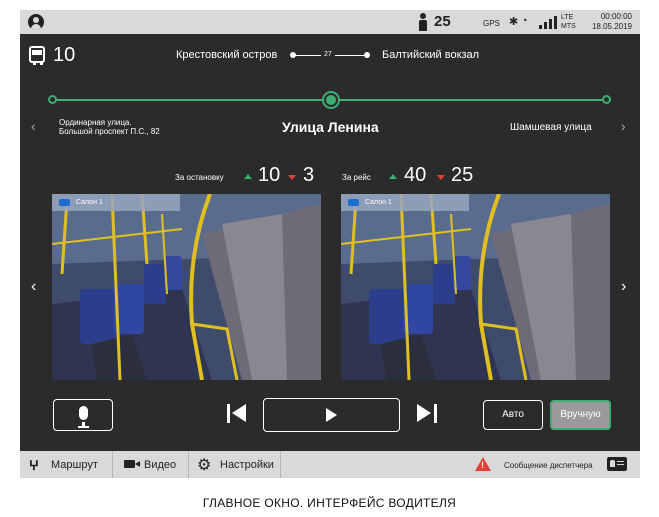  Describe the element at coordinates (617, 464) in the screenshot. I see `contact-card-icon` at that location.